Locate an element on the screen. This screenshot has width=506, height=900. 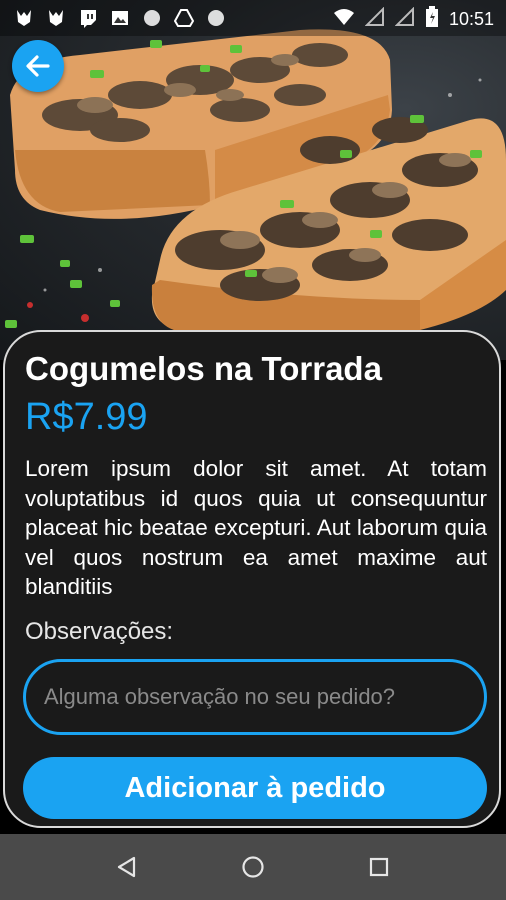
nav-back-button is located at coordinates (127, 867).